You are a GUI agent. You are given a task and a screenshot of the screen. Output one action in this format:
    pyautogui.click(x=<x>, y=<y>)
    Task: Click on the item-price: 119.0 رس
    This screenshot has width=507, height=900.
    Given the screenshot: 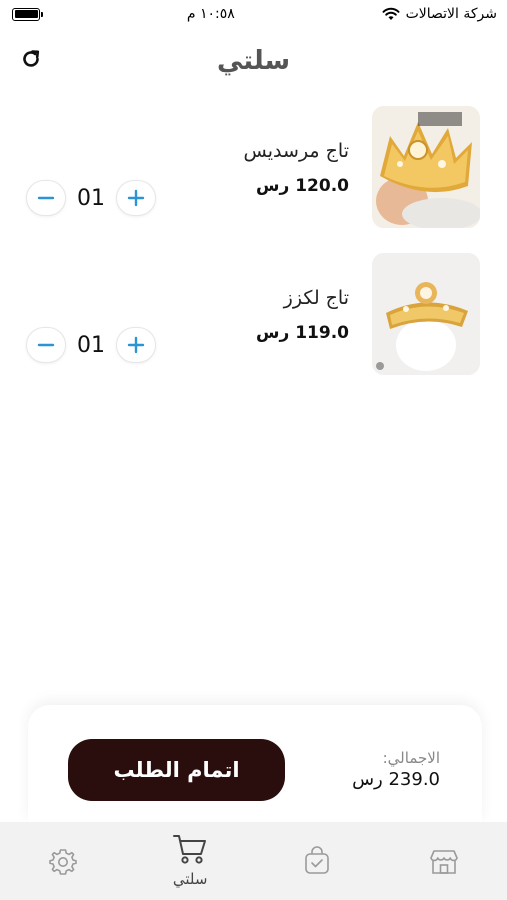 What is the action you would take?
    pyautogui.click(x=302, y=333)
    